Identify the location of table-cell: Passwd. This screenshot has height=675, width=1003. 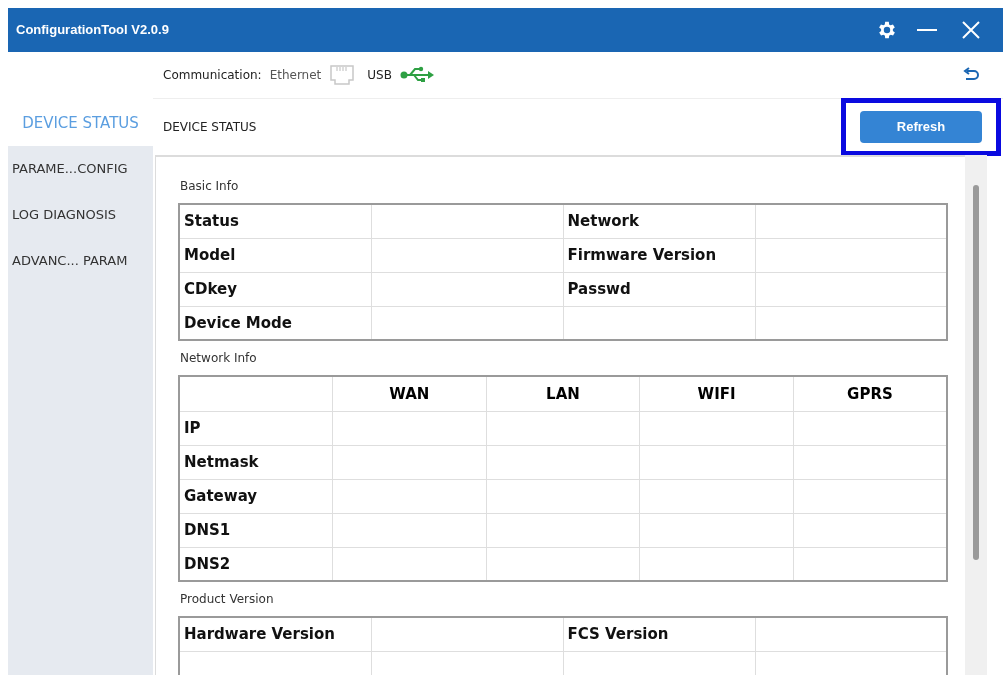
(659, 289).